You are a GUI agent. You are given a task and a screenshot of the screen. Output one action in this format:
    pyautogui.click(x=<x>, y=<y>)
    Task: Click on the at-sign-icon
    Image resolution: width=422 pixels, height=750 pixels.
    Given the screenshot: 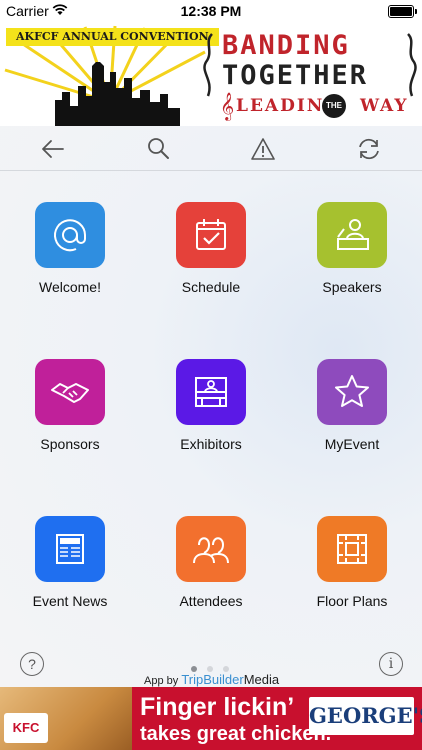 What is the action you would take?
    pyautogui.click(x=70, y=235)
    